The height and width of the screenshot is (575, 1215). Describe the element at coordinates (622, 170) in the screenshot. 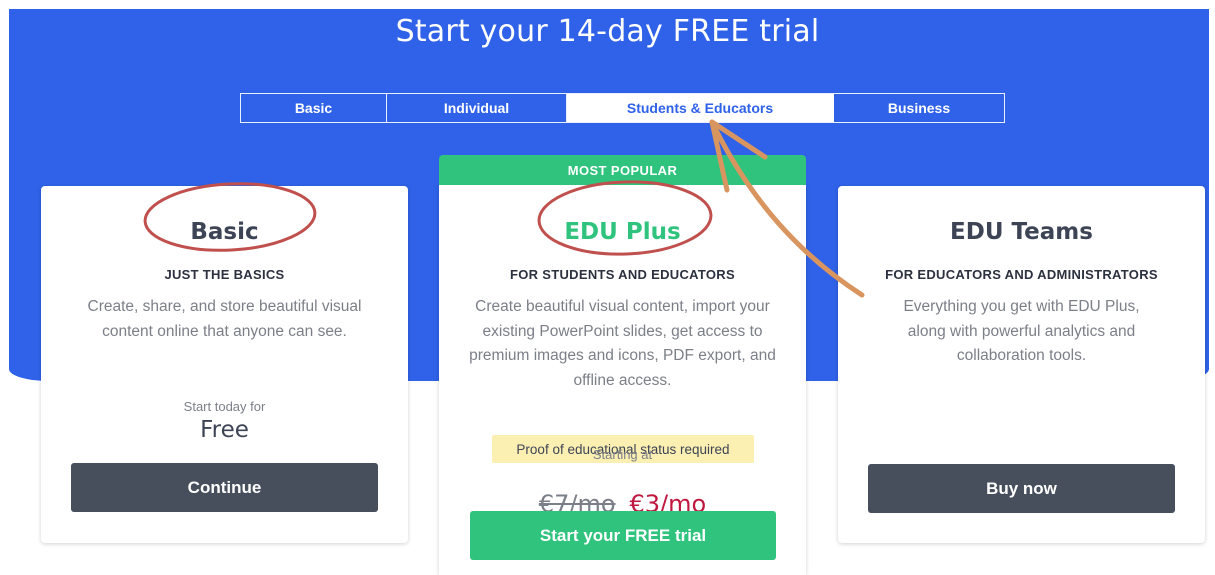

I see `most-popular-banner: MOST POPULAR` at that location.